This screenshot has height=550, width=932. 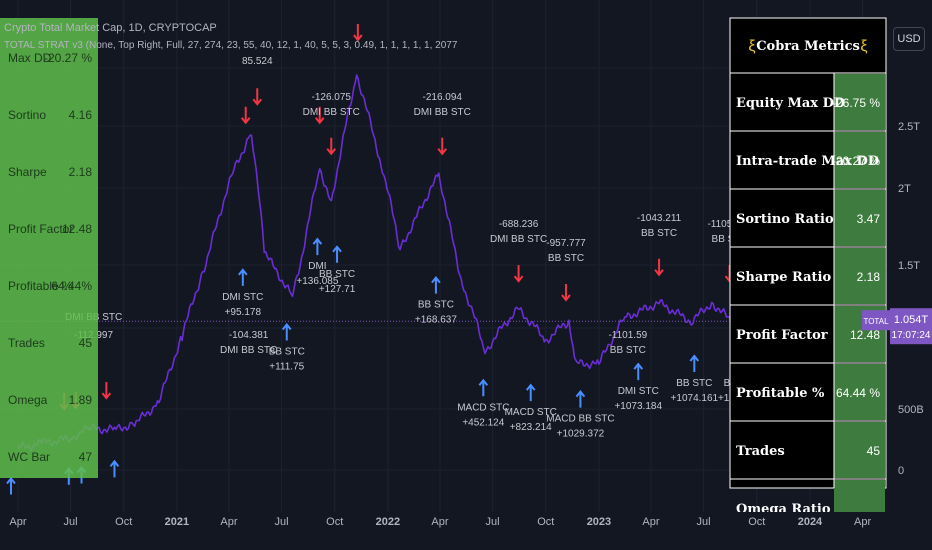 I want to click on stats-value: 1.89, so click(x=81, y=400).